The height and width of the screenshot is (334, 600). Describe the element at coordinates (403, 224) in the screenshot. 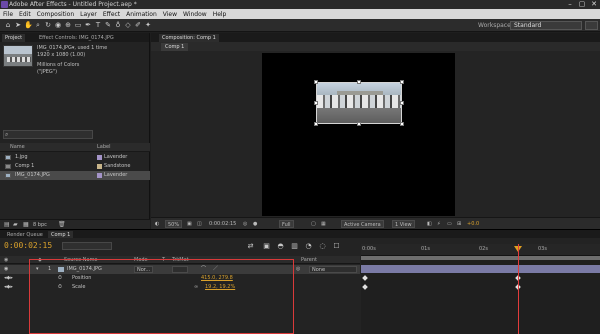

I see `view-layout-select: 1 View` at that location.